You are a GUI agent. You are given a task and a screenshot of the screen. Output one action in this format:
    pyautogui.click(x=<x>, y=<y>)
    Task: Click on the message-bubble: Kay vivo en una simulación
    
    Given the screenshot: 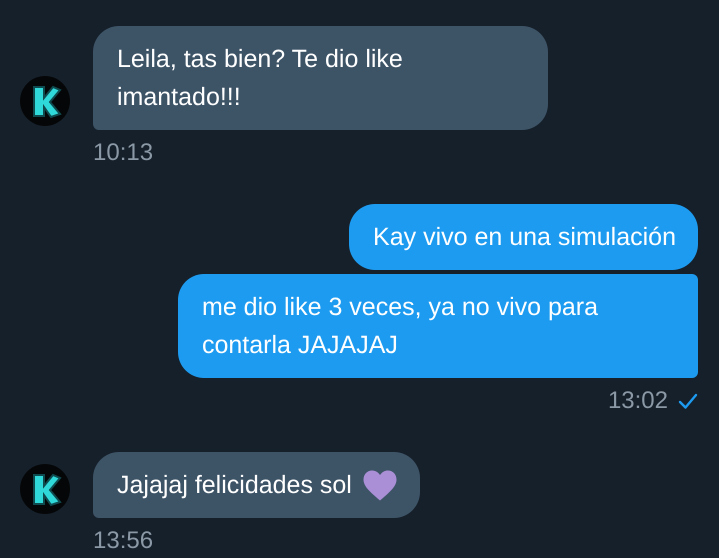 What is the action you would take?
    pyautogui.click(x=523, y=237)
    